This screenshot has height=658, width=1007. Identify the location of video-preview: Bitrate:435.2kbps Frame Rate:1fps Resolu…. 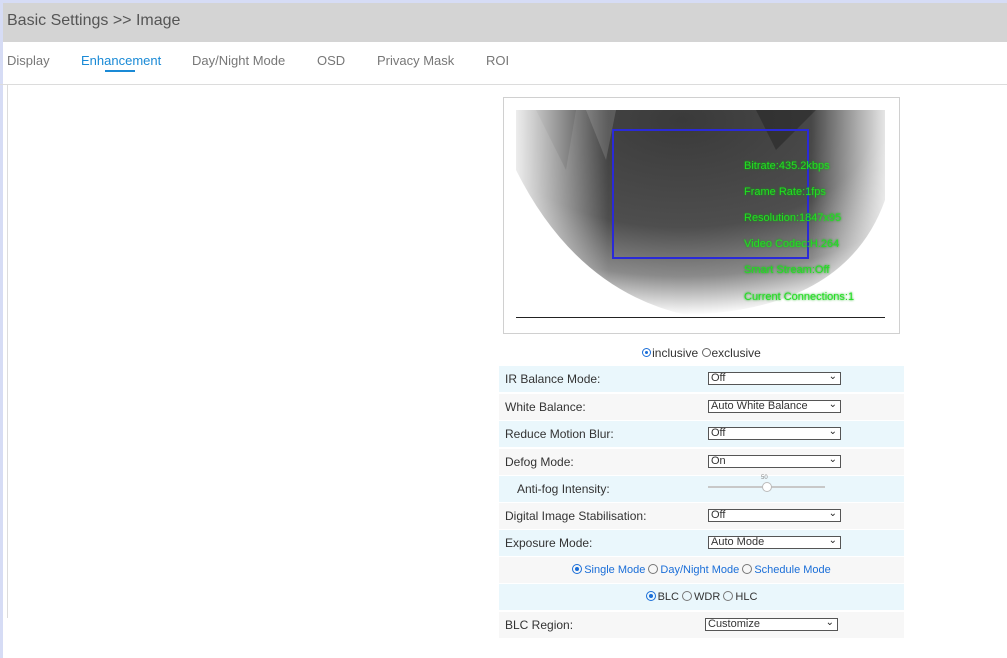
(700, 214).